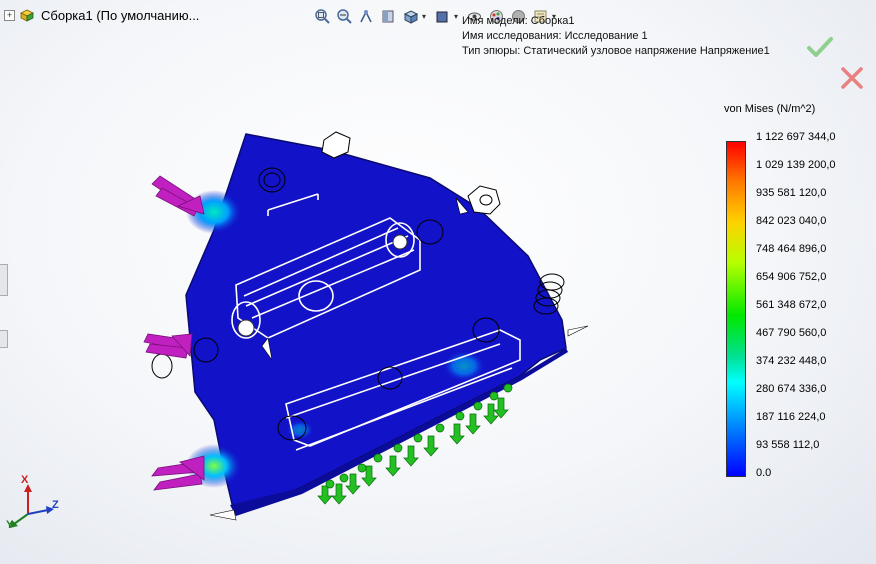 This screenshot has width=876, height=564. I want to click on zoom-to-area-icon, so click(344, 16).